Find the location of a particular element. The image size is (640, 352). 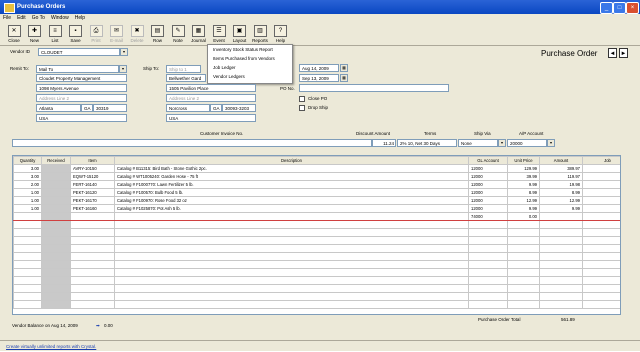

list-button: ≡ List is located at coordinates (55, 34).